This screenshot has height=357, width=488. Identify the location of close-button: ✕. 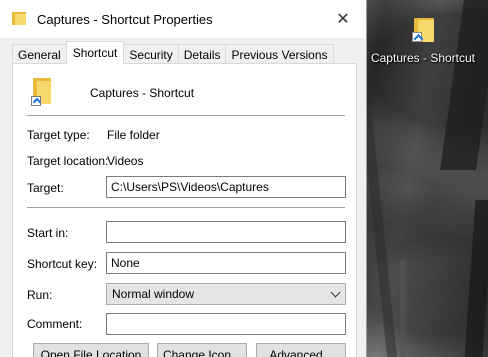
(343, 19).